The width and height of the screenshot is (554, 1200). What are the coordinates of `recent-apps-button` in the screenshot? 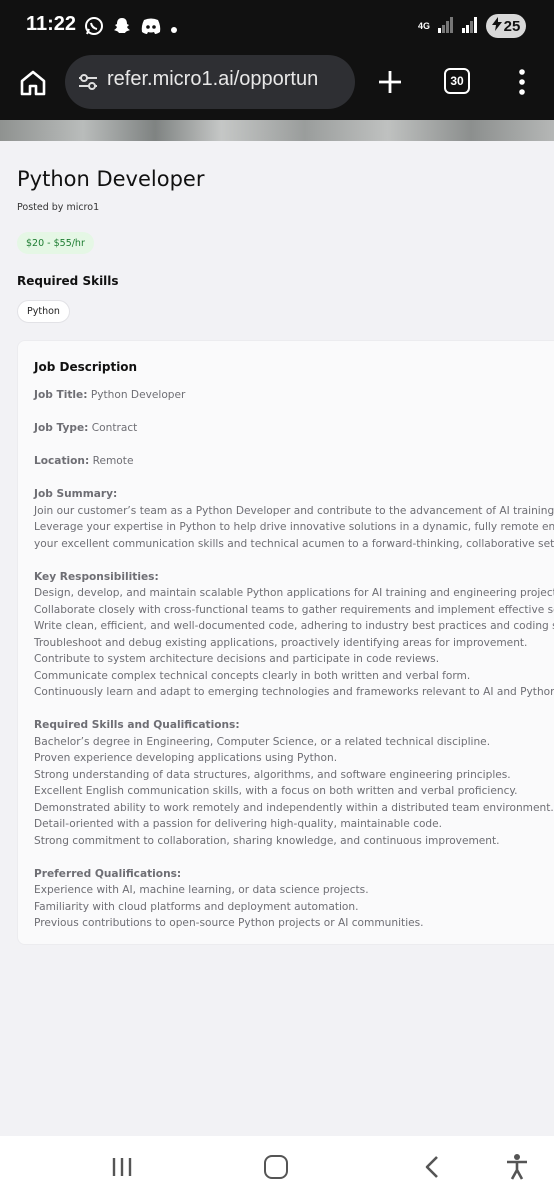 It's located at (122, 1167).